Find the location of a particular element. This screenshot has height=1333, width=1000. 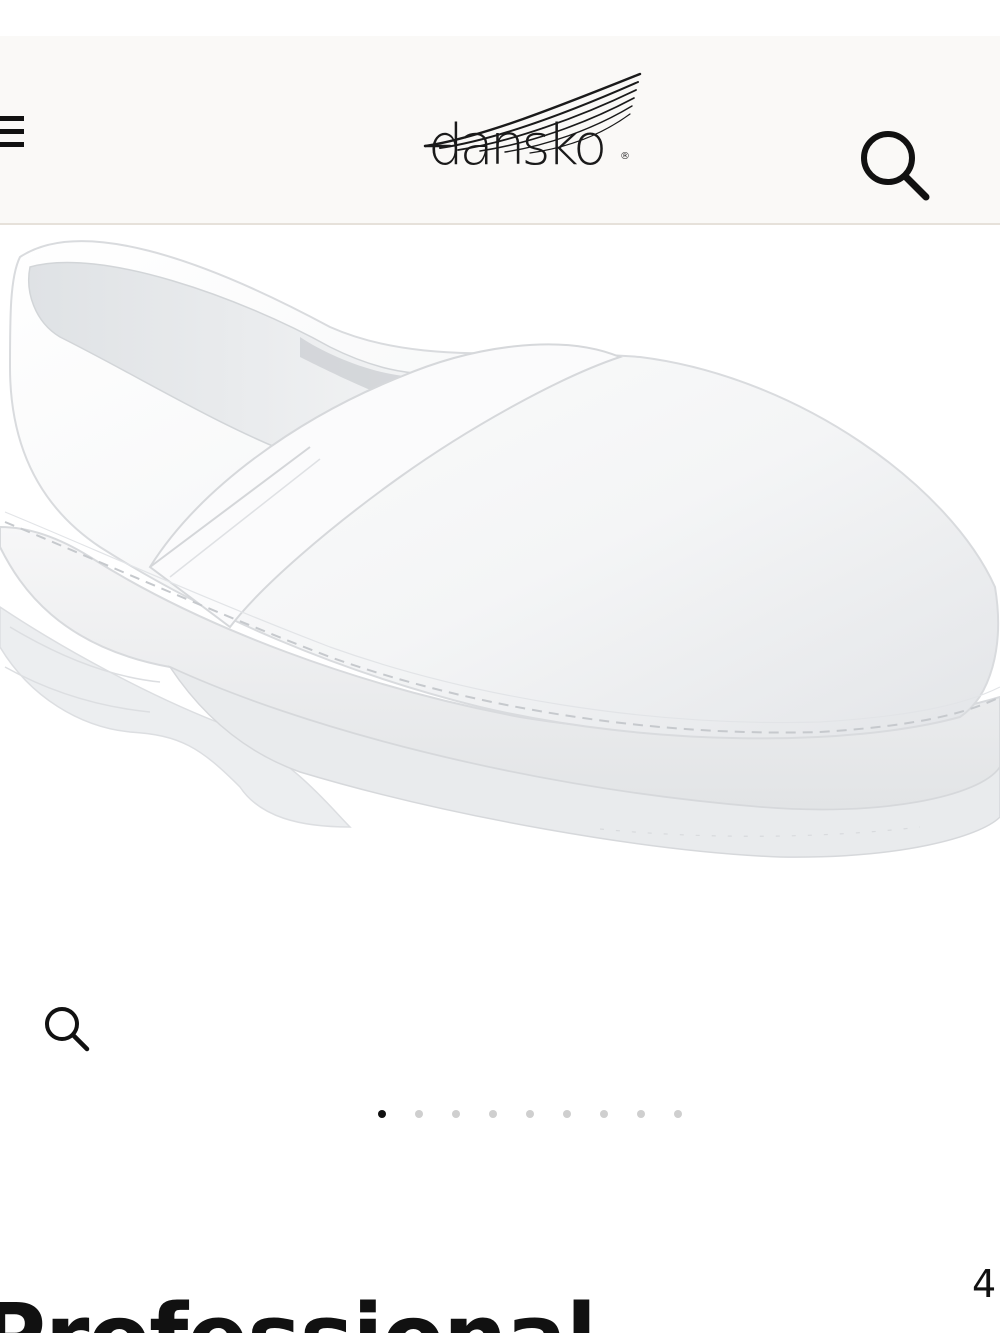

brand-wordmark: dansko is located at coordinates (517, 145).